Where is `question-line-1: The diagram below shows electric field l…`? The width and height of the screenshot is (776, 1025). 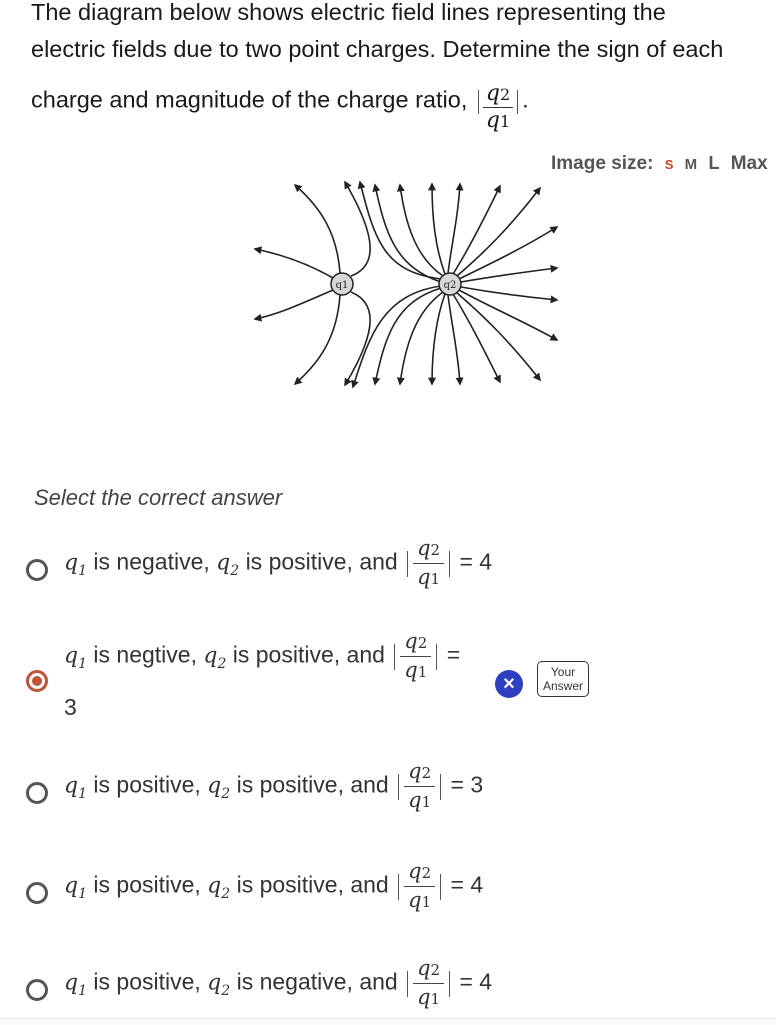 question-line-1: The diagram below shows electric field l… is located at coordinates (348, 12).